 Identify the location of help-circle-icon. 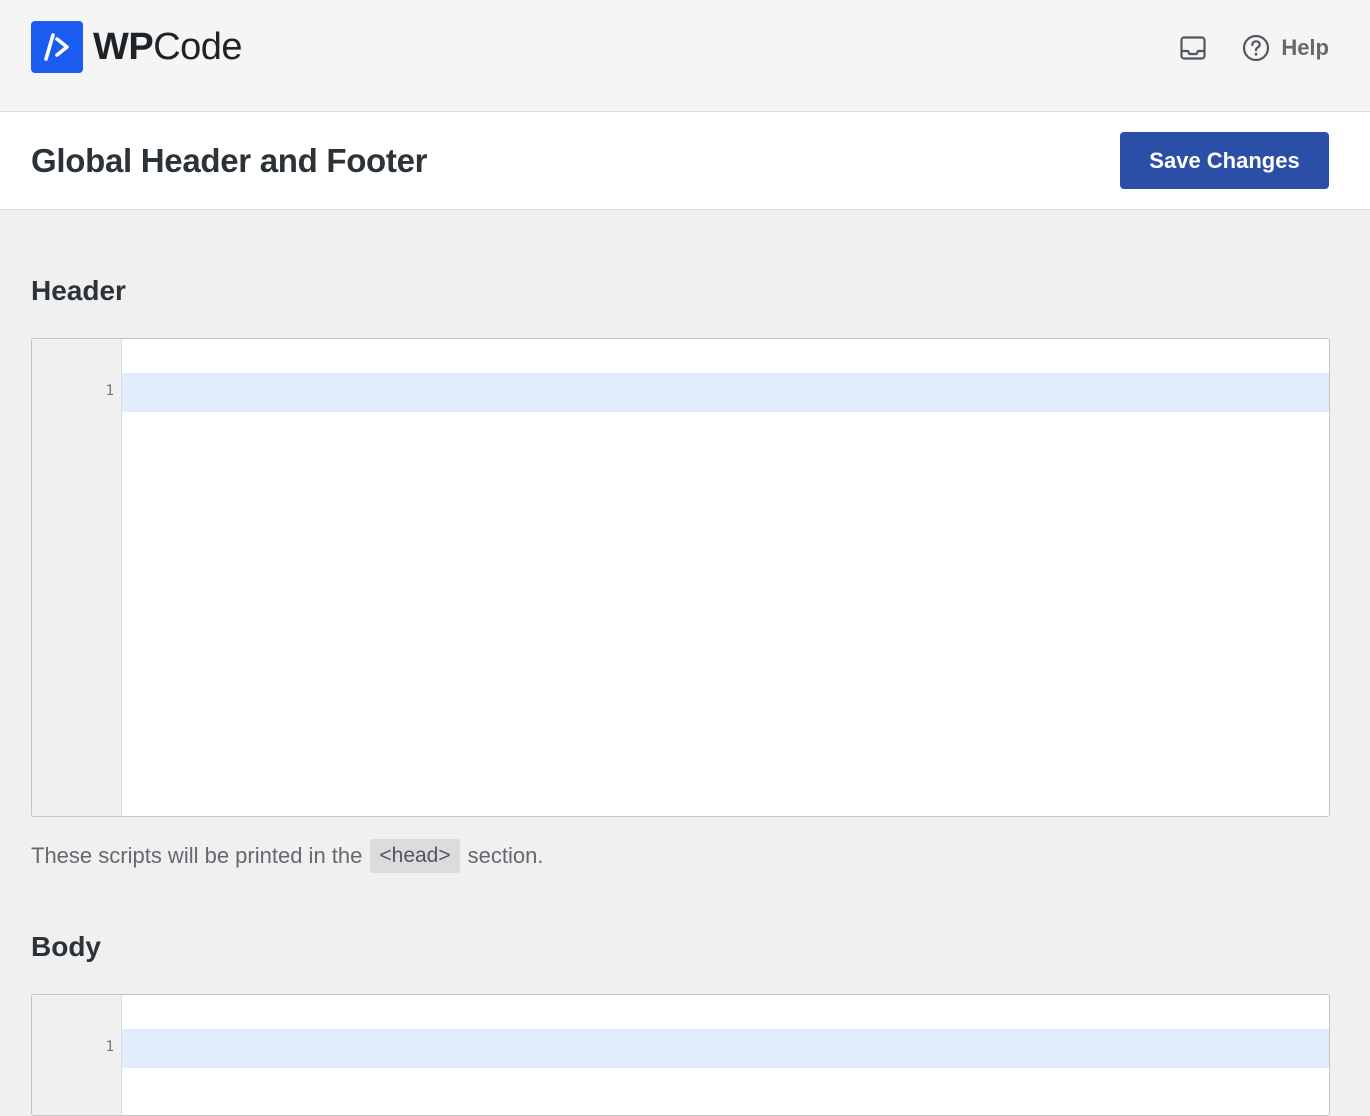
(1256, 48).